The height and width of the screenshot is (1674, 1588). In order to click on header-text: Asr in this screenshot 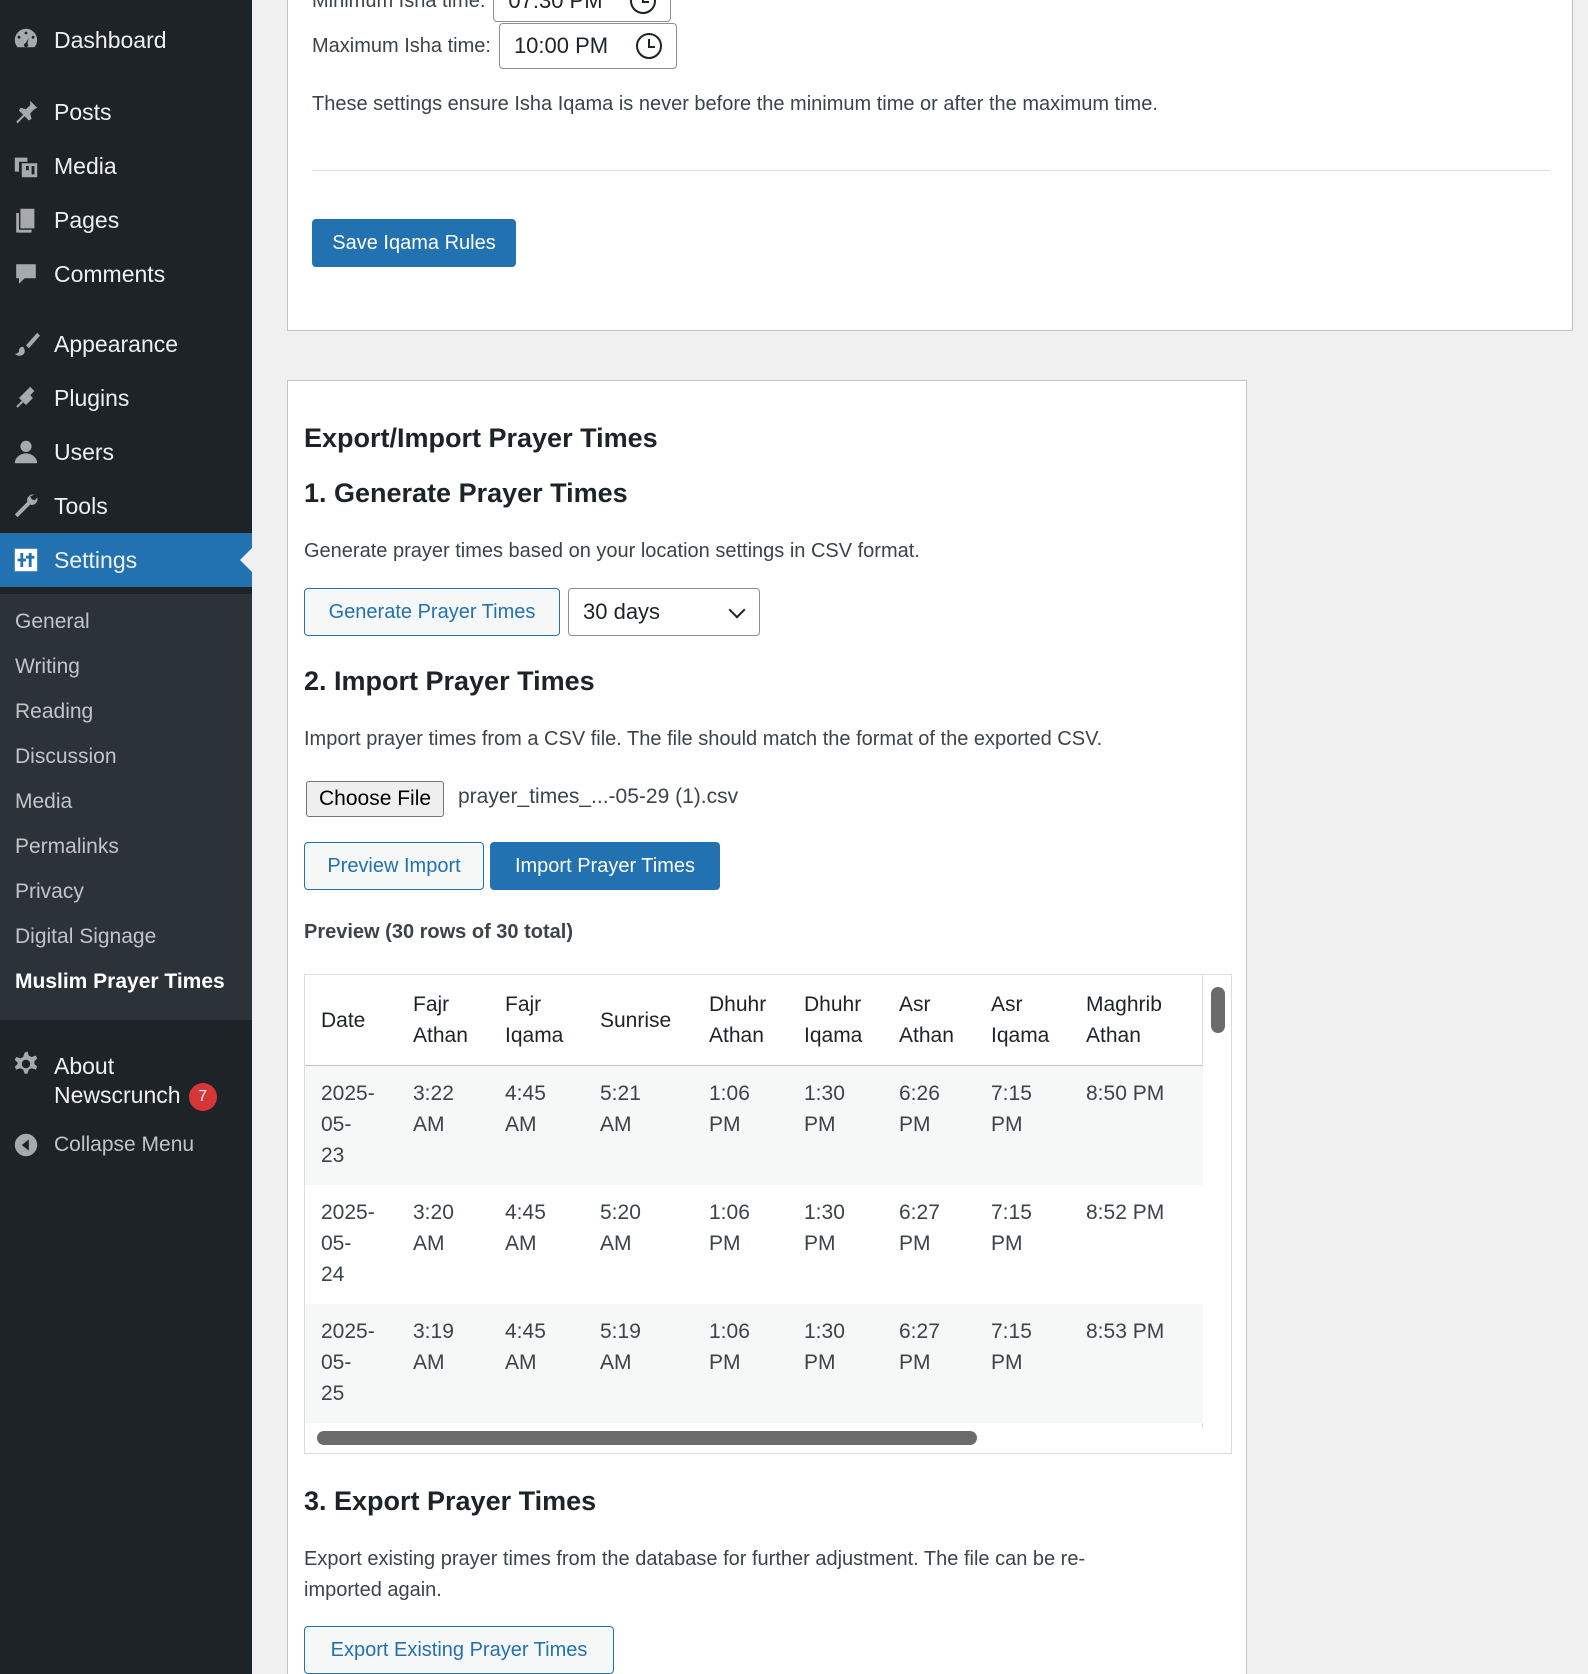, I will do `click(1007, 1004)`.